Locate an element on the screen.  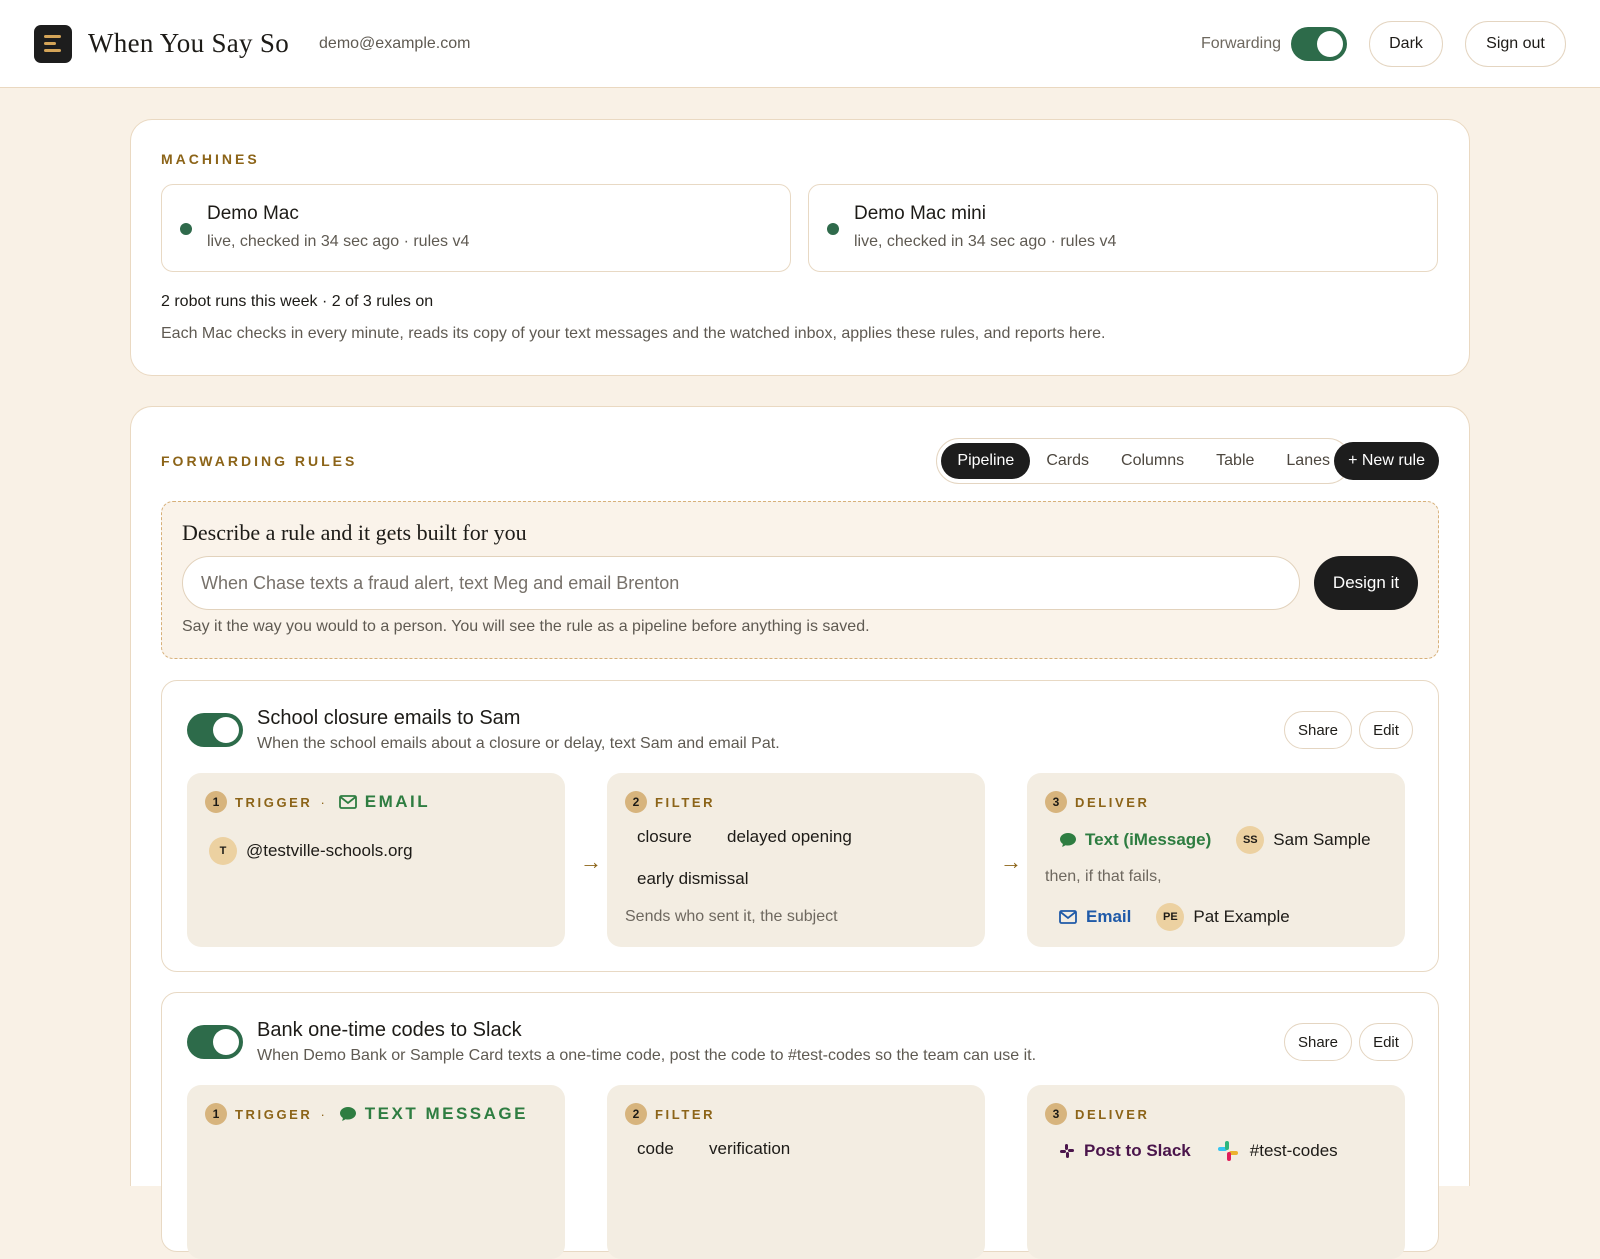
machines-section-label: MACHINES is located at coordinates (210, 159).